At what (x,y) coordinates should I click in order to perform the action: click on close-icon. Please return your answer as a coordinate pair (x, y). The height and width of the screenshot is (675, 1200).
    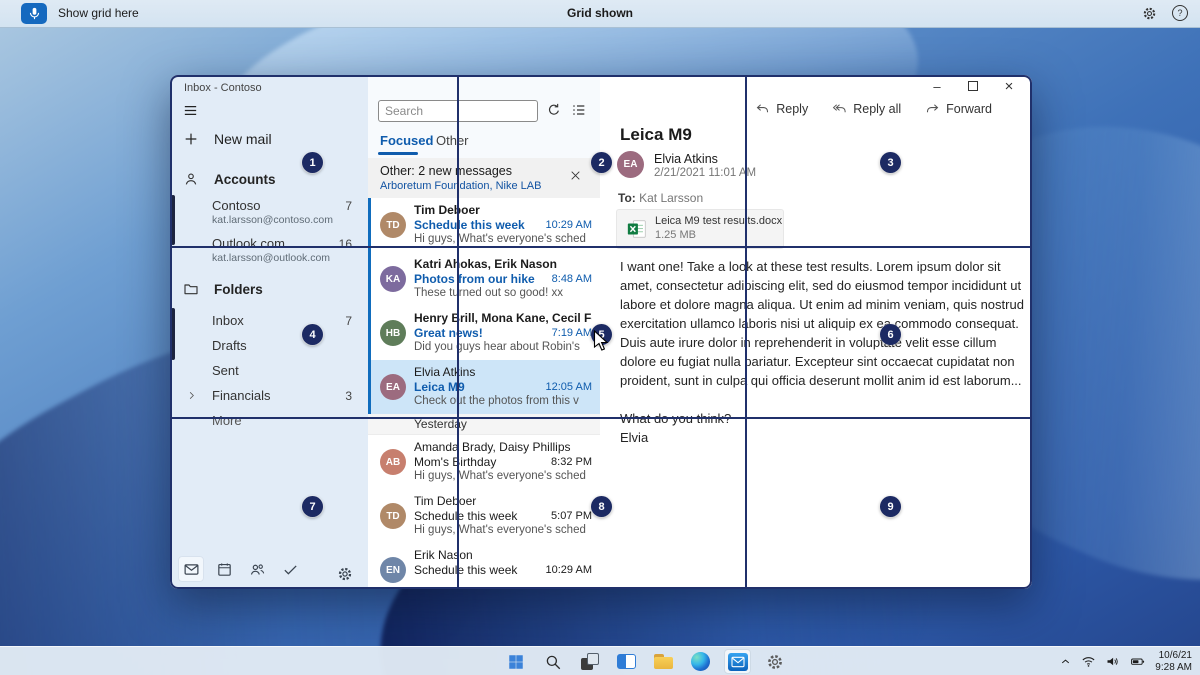
    Looking at the image, I should click on (575, 175).